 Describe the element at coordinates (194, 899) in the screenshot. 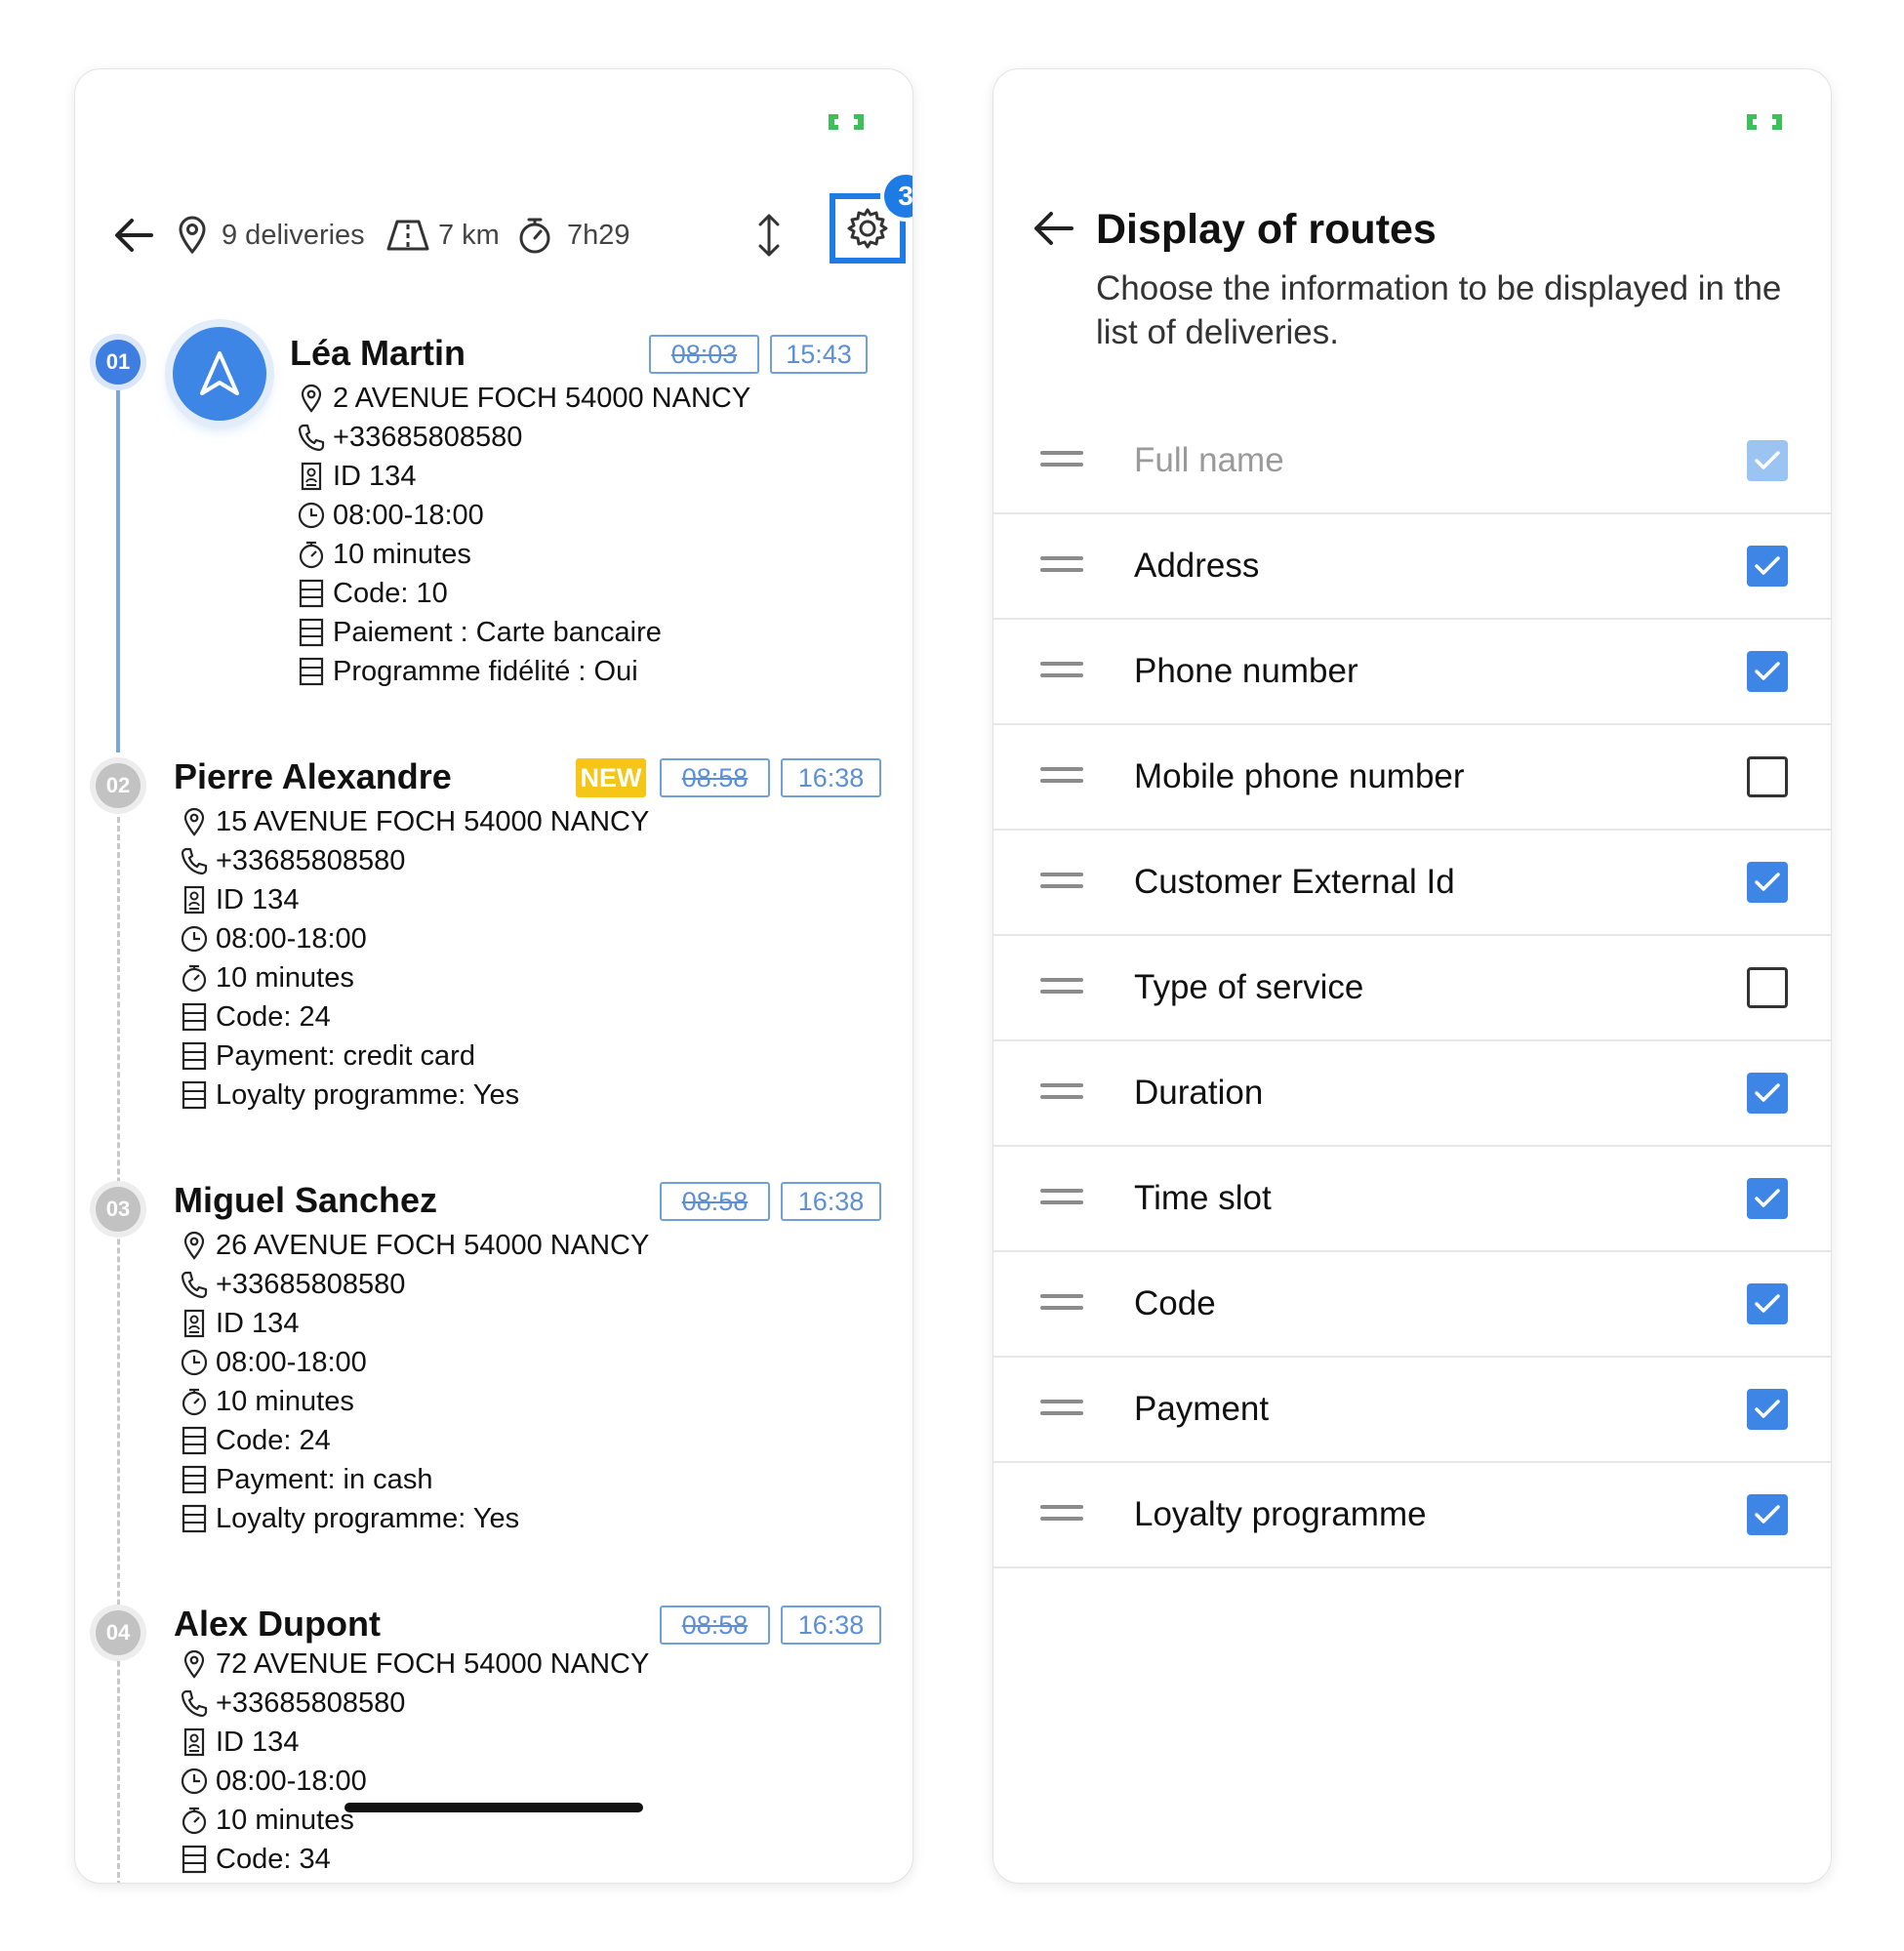

I see `id-badge-icon` at that location.